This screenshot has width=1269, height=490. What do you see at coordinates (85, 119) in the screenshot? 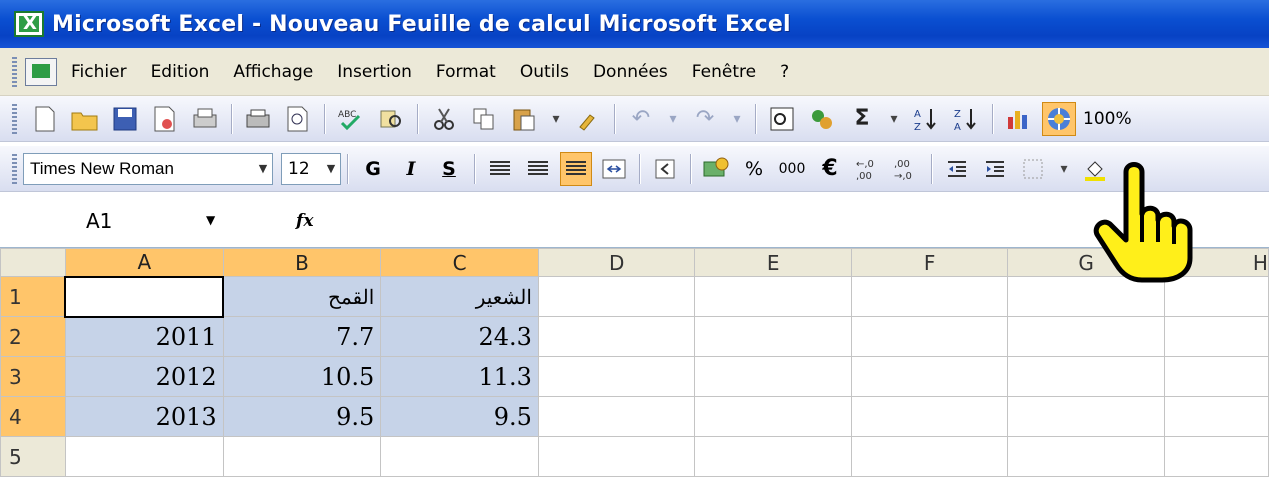
I see `open-folder-icon` at bounding box center [85, 119].